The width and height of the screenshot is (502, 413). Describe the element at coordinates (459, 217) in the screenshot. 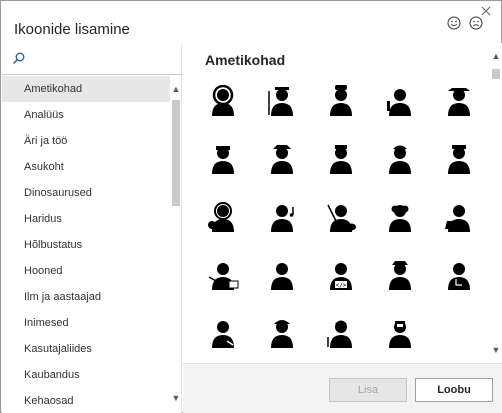

I see `scientist-icon` at that location.